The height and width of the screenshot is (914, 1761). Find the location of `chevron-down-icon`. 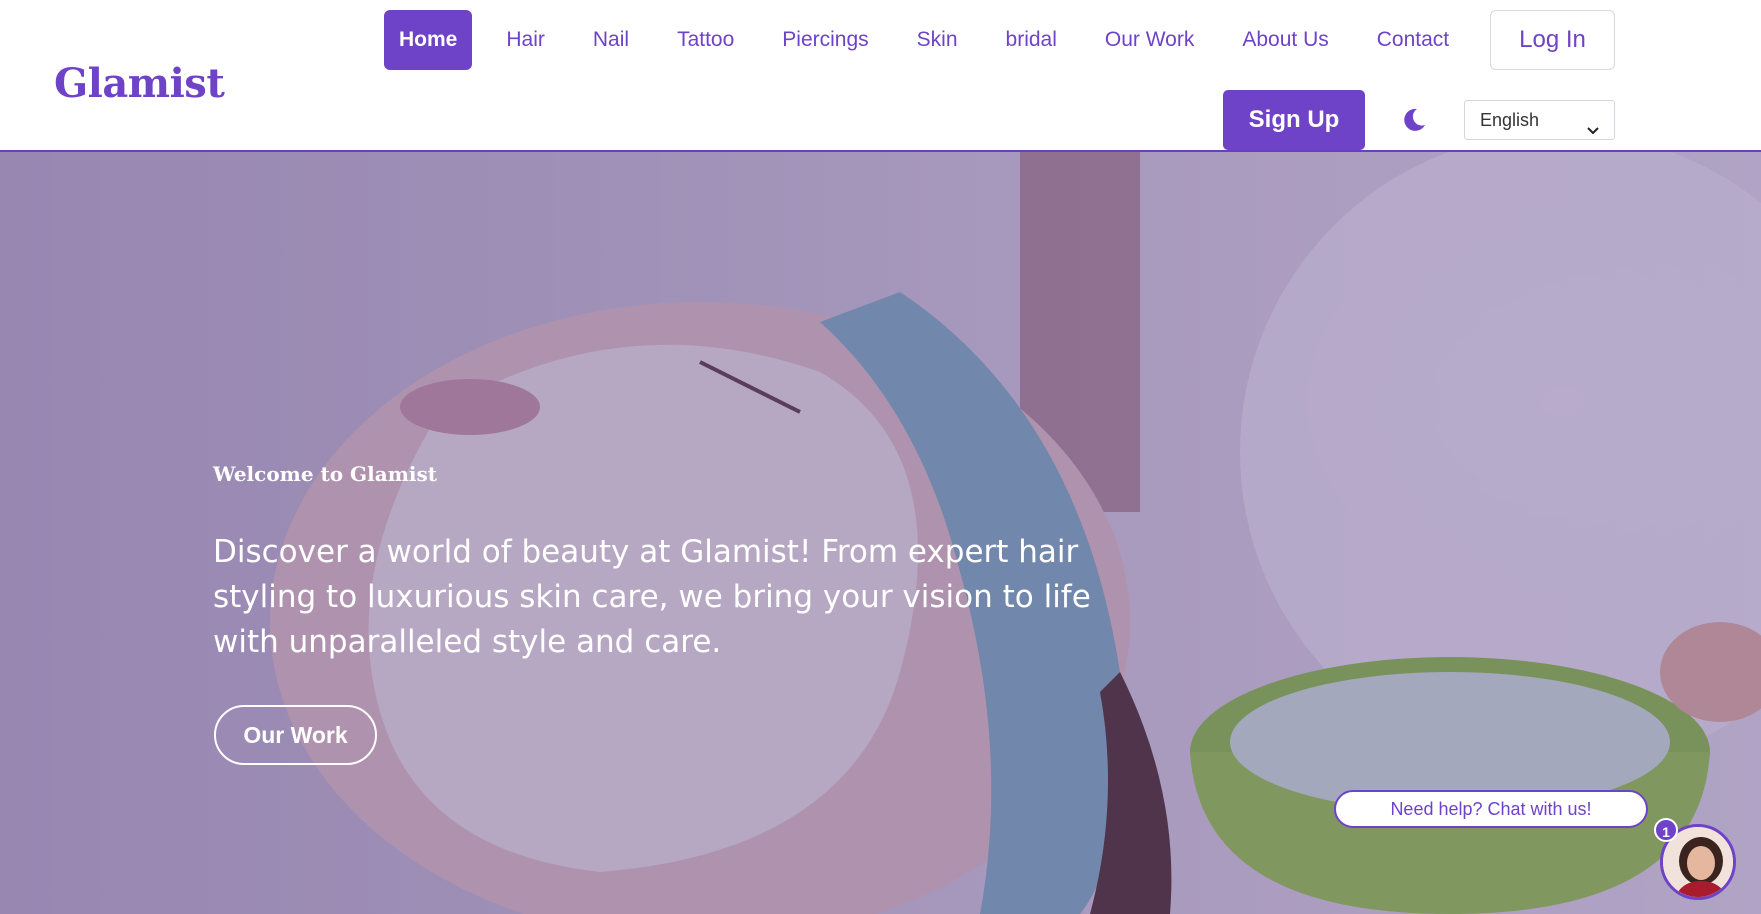

chevron-down-icon is located at coordinates (1593, 124).